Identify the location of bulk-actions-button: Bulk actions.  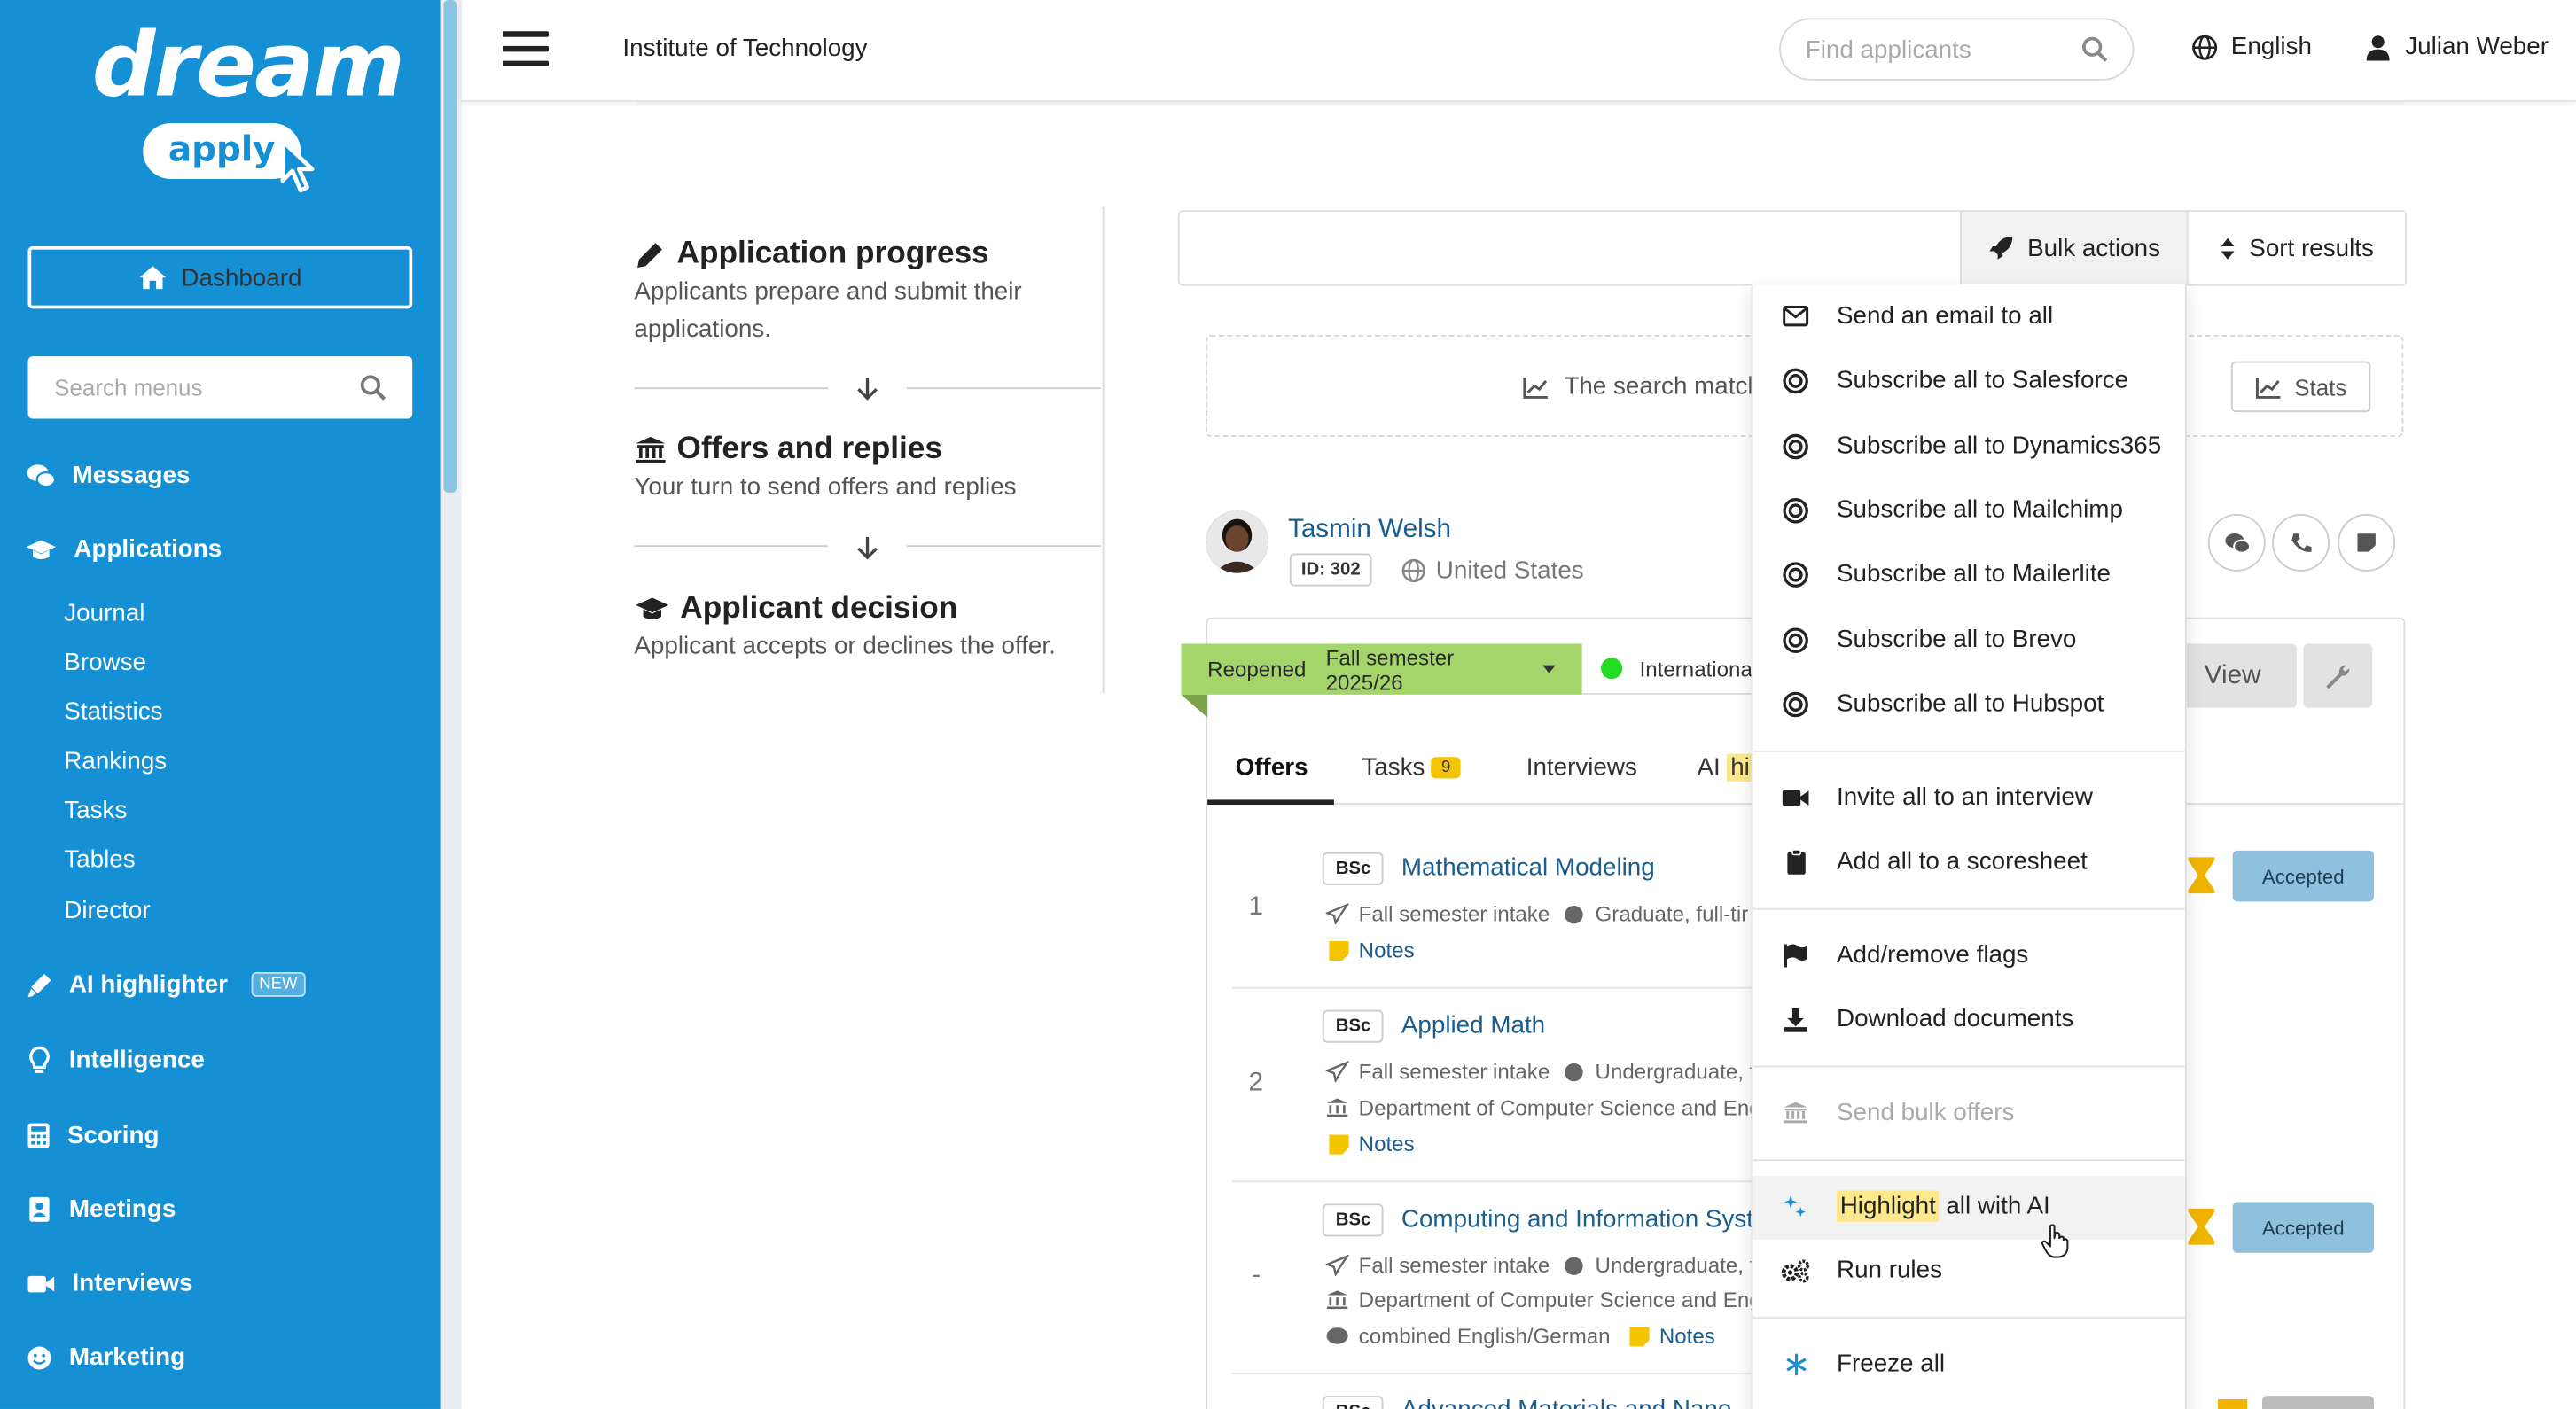
(2073, 248).